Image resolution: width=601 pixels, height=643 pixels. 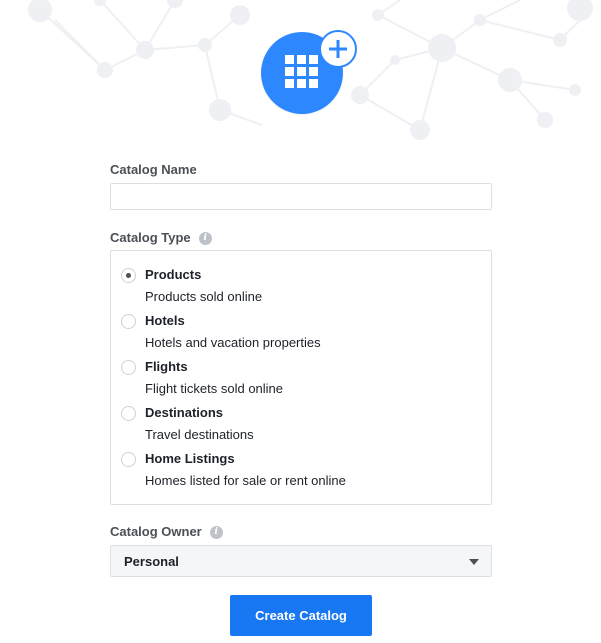 I want to click on option-description: Flight tickets sold online, so click(x=214, y=388).